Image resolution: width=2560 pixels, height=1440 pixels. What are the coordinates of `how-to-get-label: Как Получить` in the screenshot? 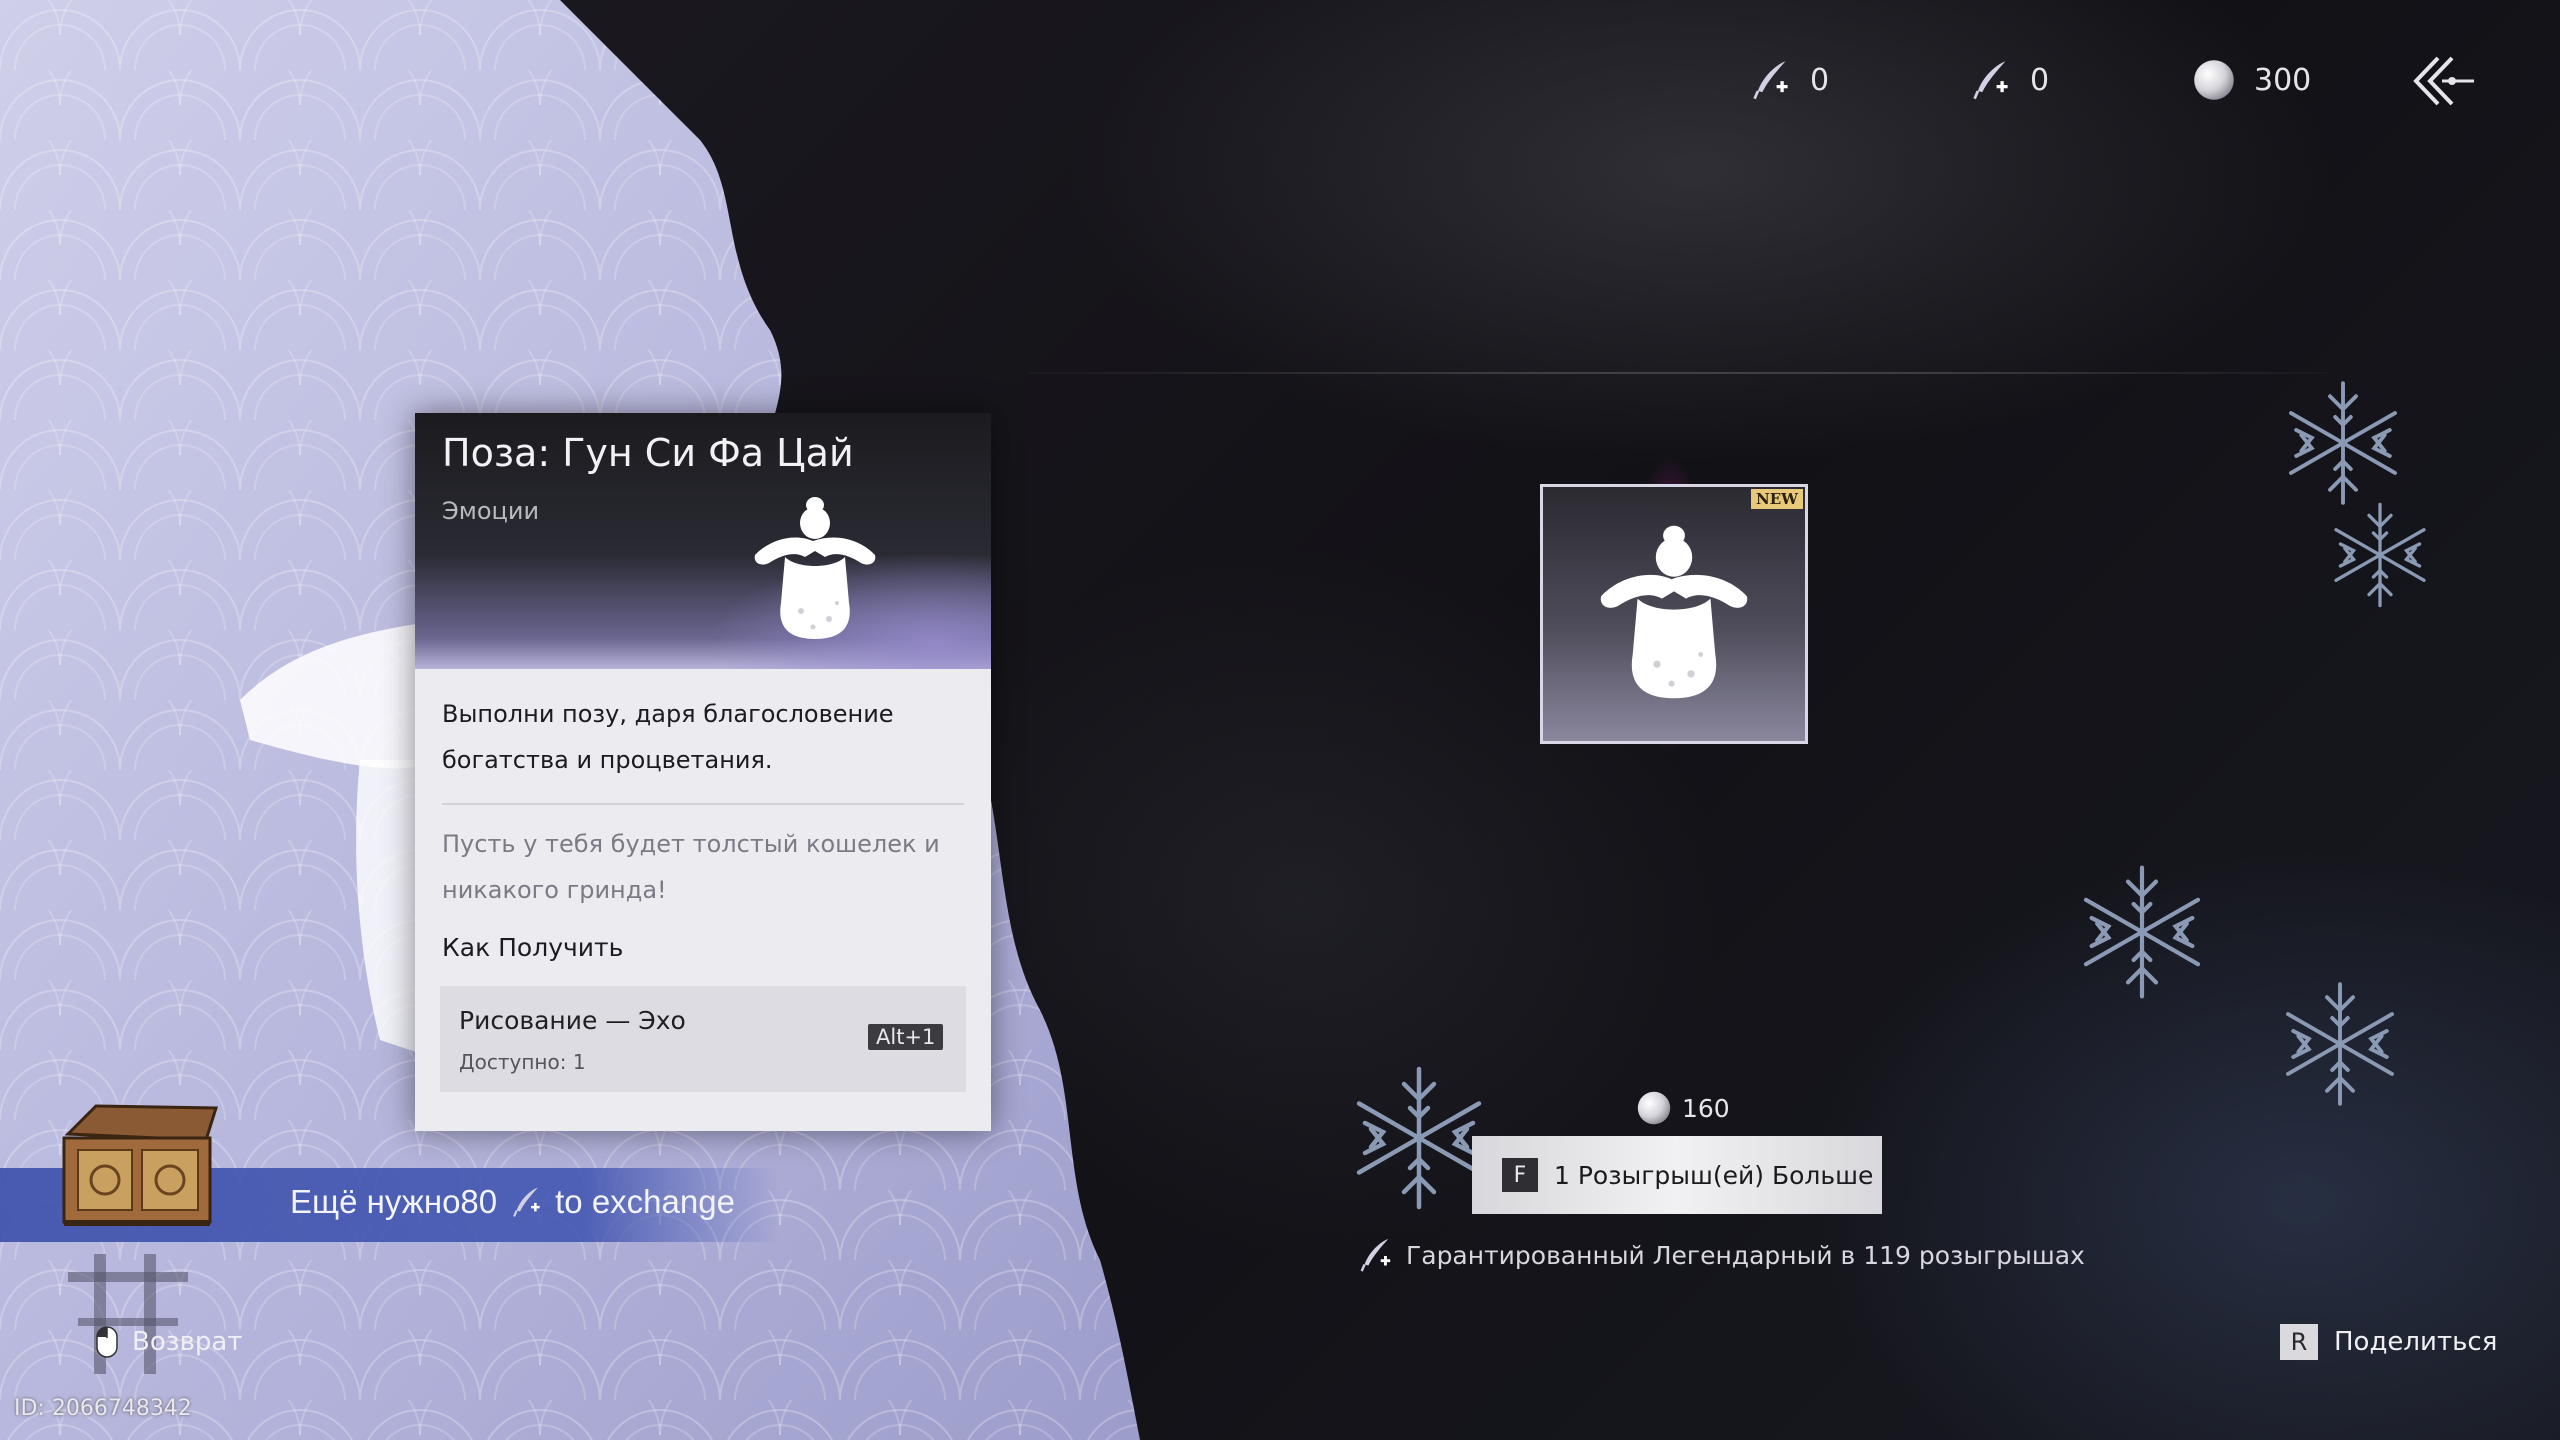 It's located at (533, 947).